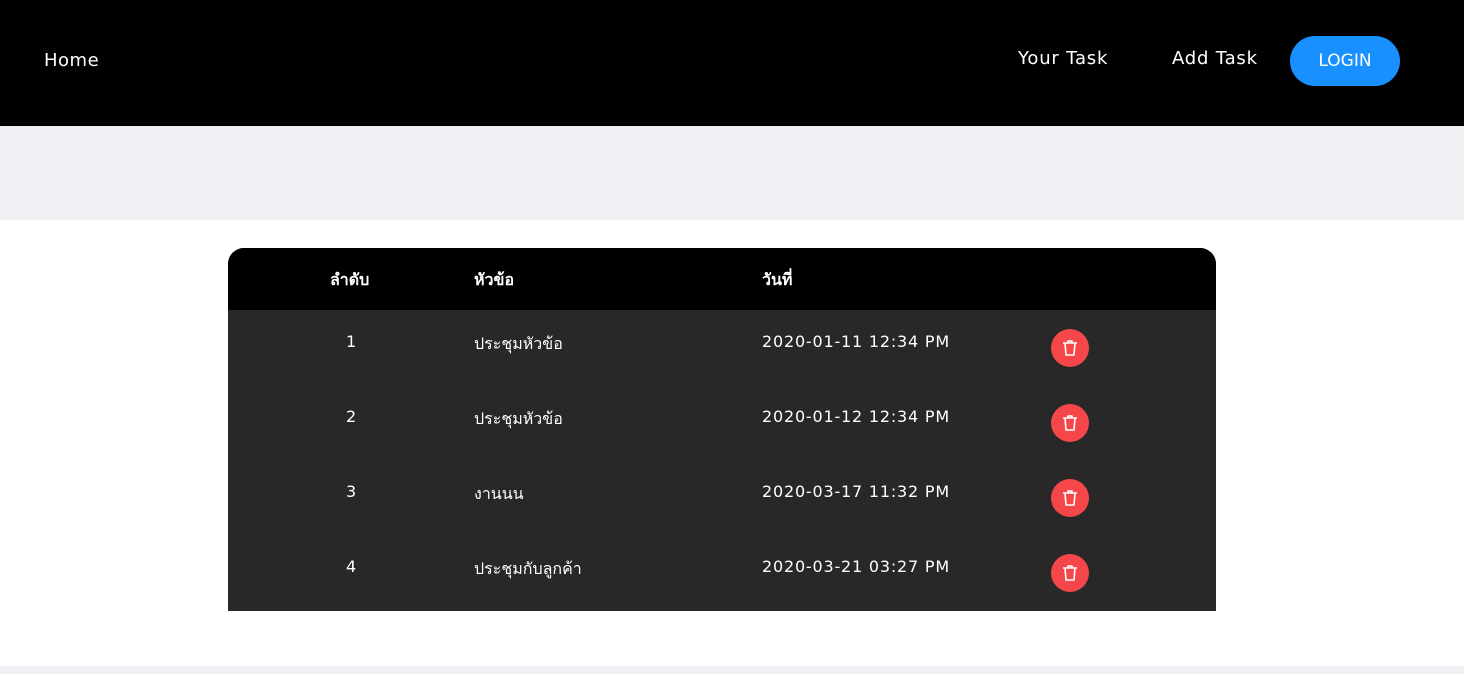 The height and width of the screenshot is (674, 1464). Describe the element at coordinates (722, 497) in the screenshot. I see `table-row: 3 งานนน 2020-03-17 11:32 PM` at that location.